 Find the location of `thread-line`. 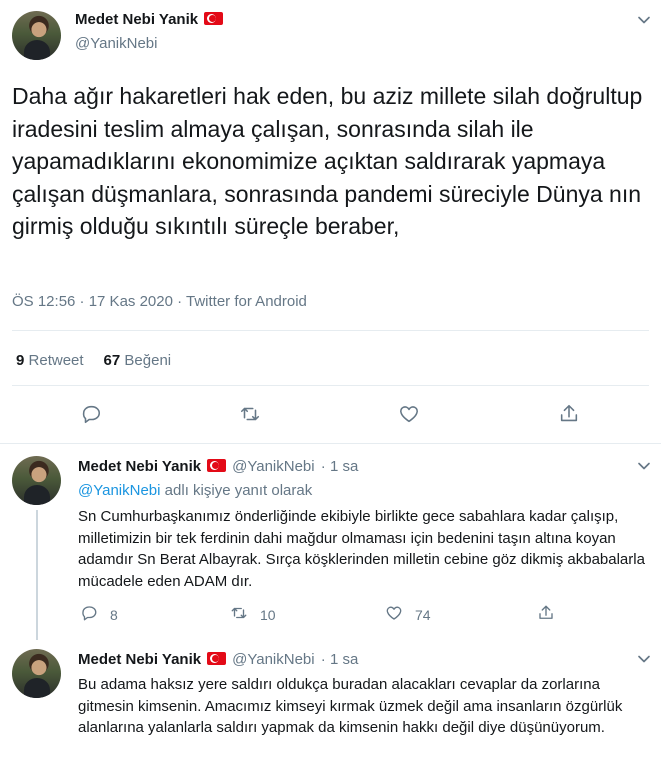

thread-line is located at coordinates (37, 575).